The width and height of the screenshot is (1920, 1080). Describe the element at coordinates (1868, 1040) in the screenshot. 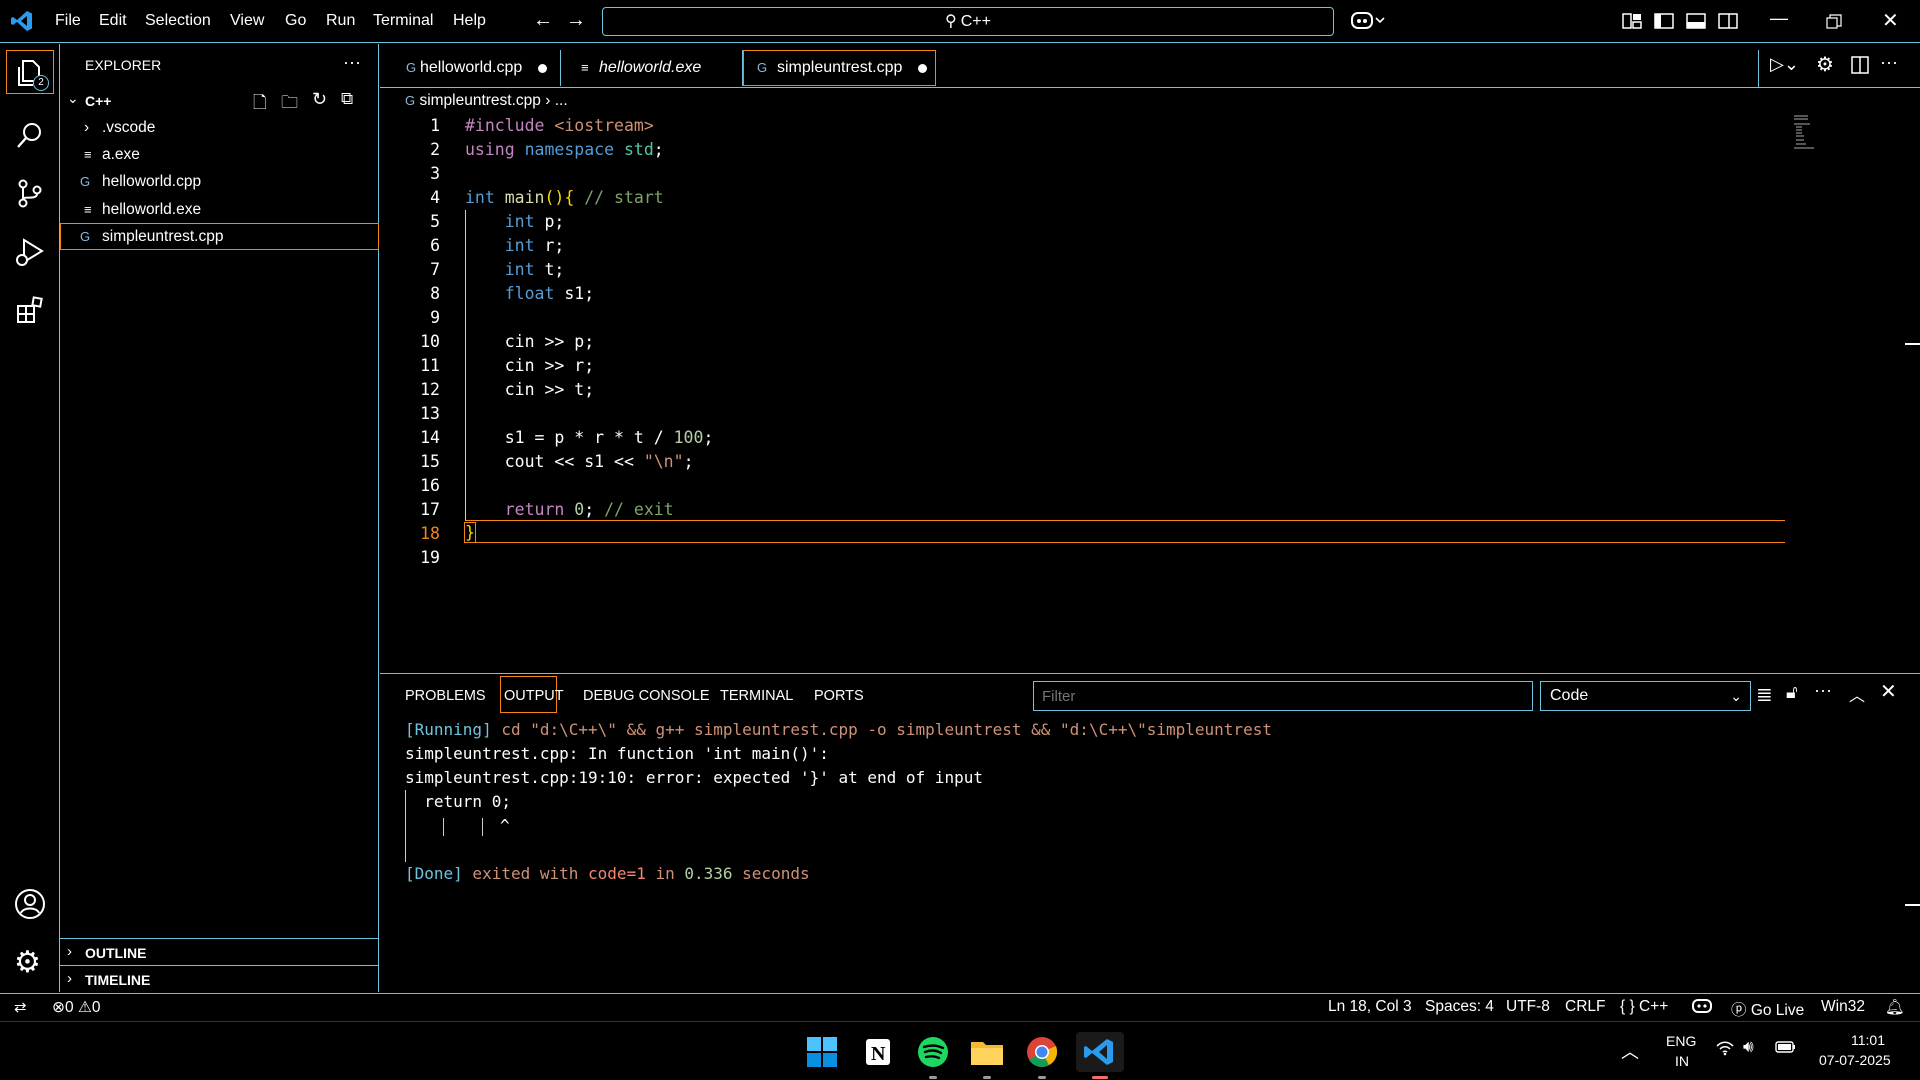

I see `clock-time: 11:01` at that location.